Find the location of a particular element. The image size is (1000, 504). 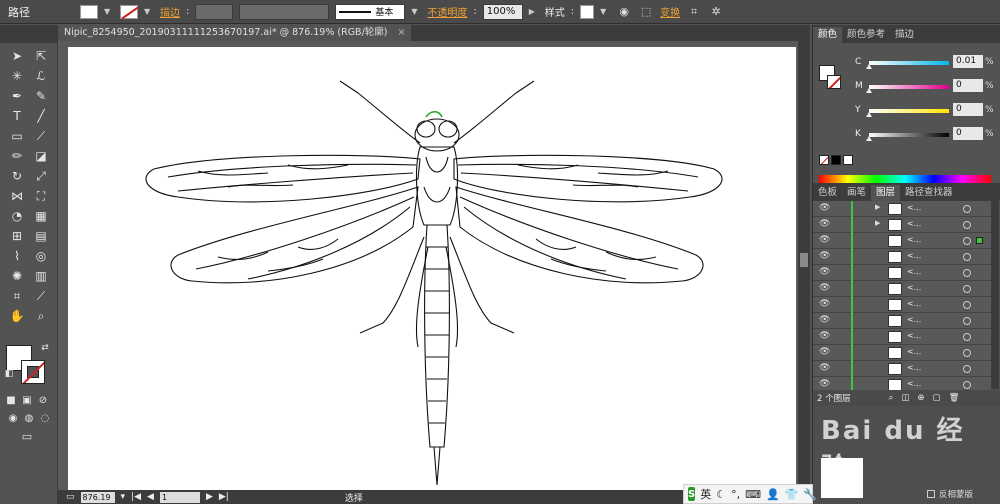

opacity-field: 100% is located at coordinates (502, 11).